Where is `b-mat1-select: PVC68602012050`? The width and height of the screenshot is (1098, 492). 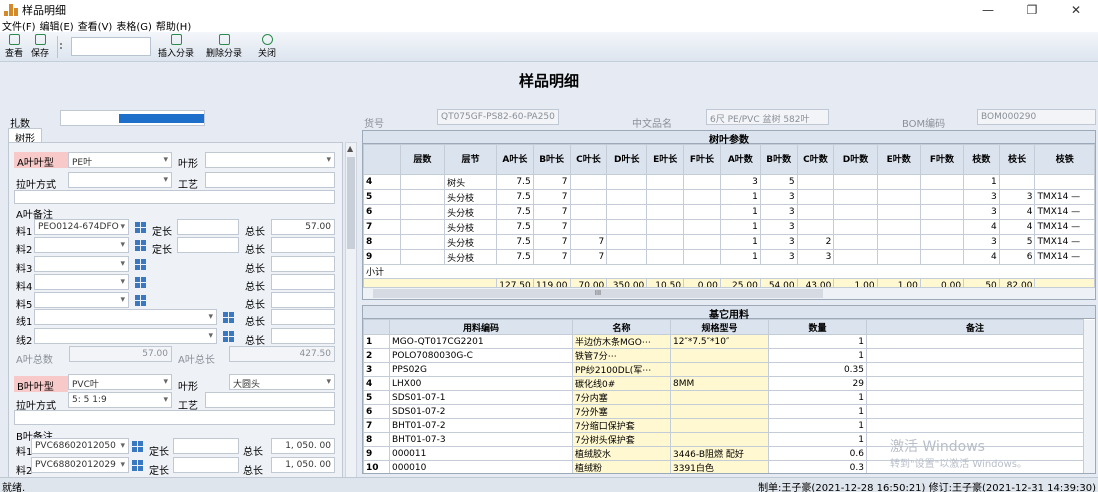 b-mat1-select: PVC68602012050 is located at coordinates (80, 446).